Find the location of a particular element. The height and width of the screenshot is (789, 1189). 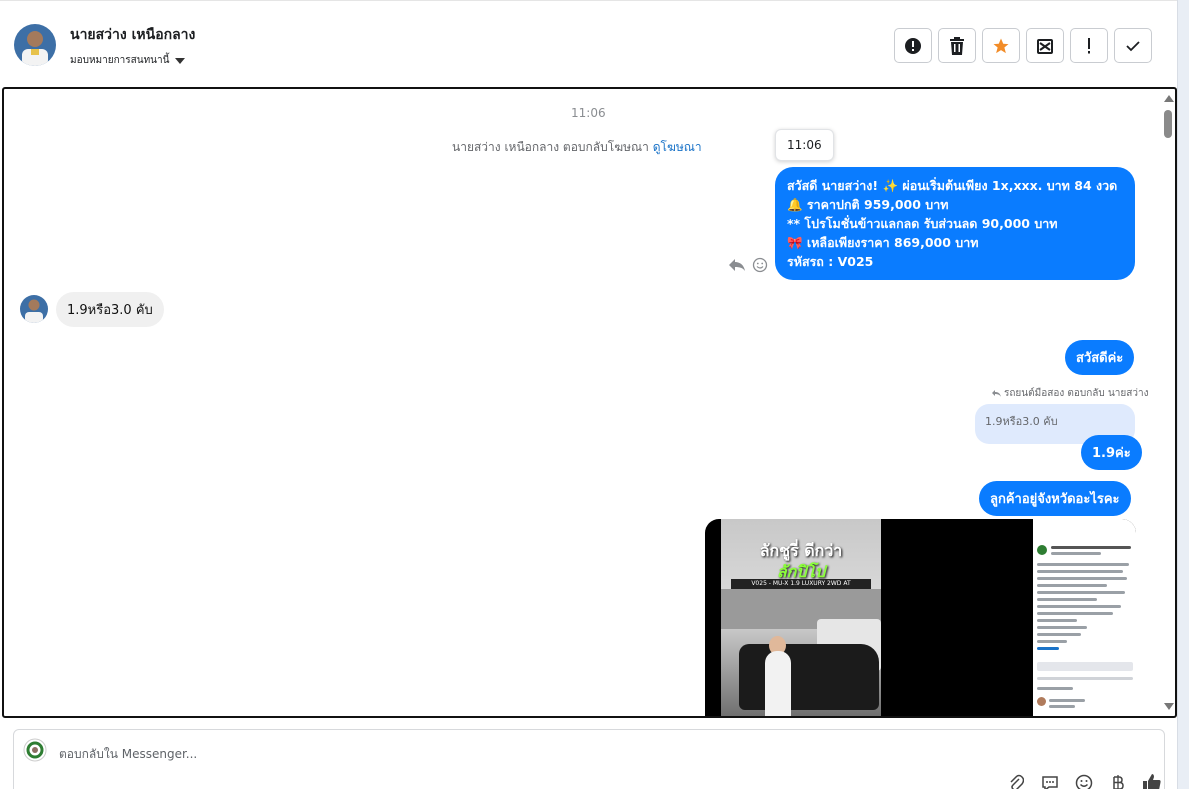

reply-context: รถยนต์มือสอง ตอบกลับ นายสว่าง is located at coordinates (1070, 393).